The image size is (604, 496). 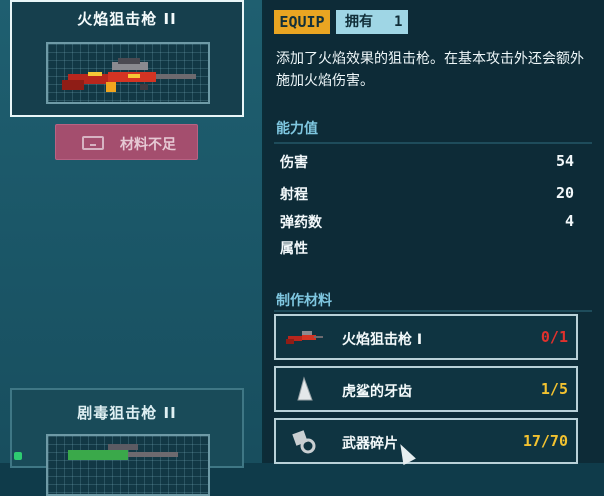 I want to click on weapon-fragment-icon, so click(x=304, y=442).